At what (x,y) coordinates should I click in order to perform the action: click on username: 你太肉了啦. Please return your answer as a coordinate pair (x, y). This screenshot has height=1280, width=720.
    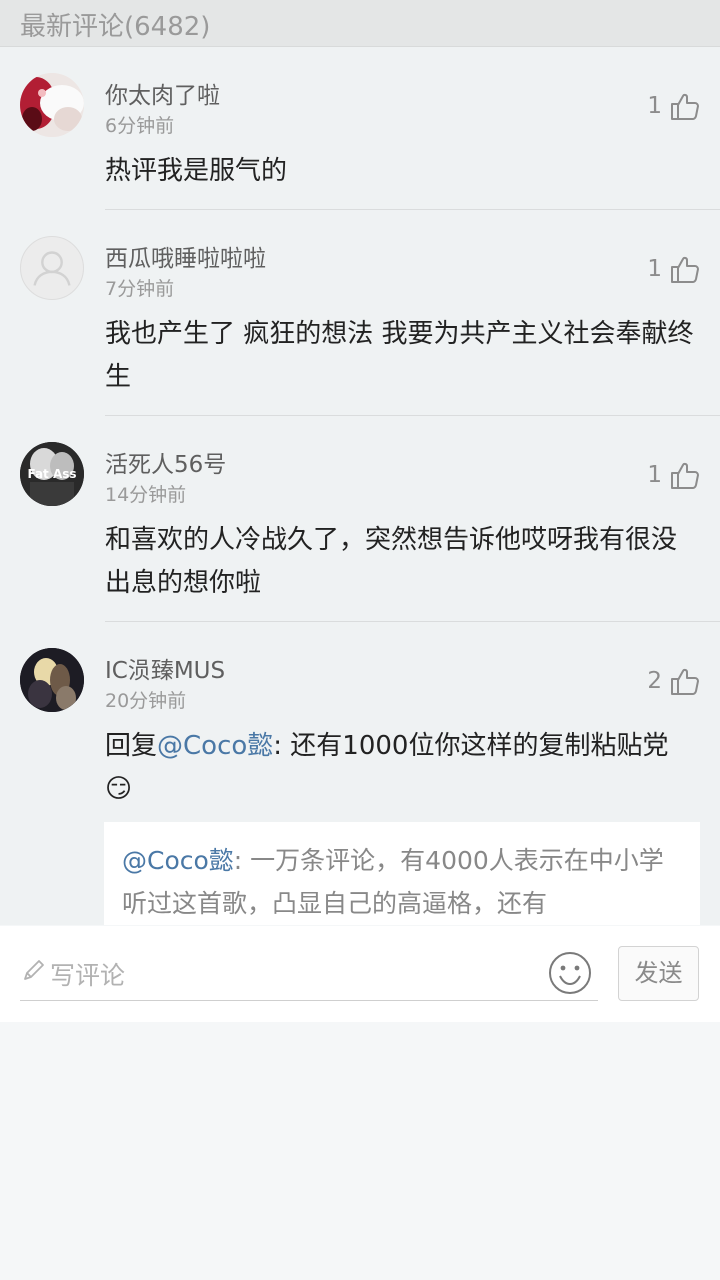
    Looking at the image, I should click on (162, 93).